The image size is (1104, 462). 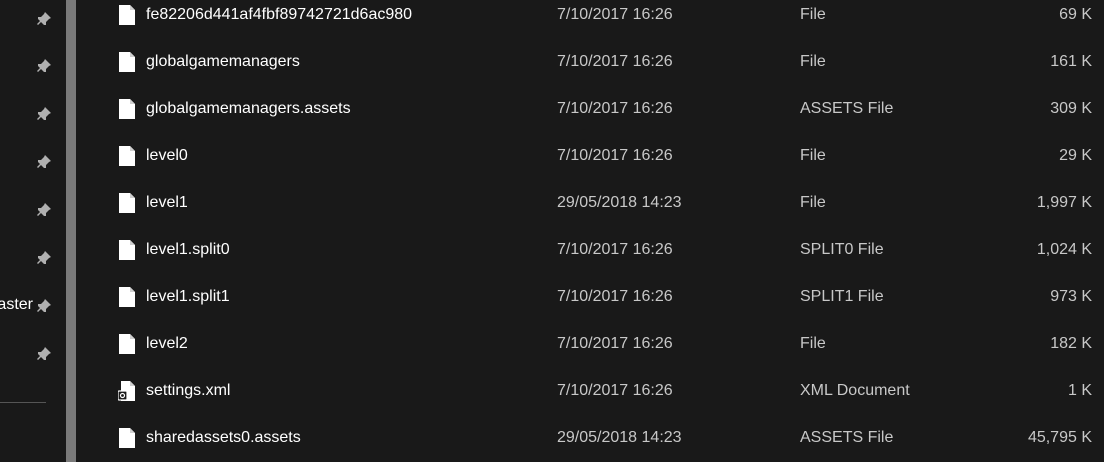 I want to click on file-name: level1, so click(x=167, y=202).